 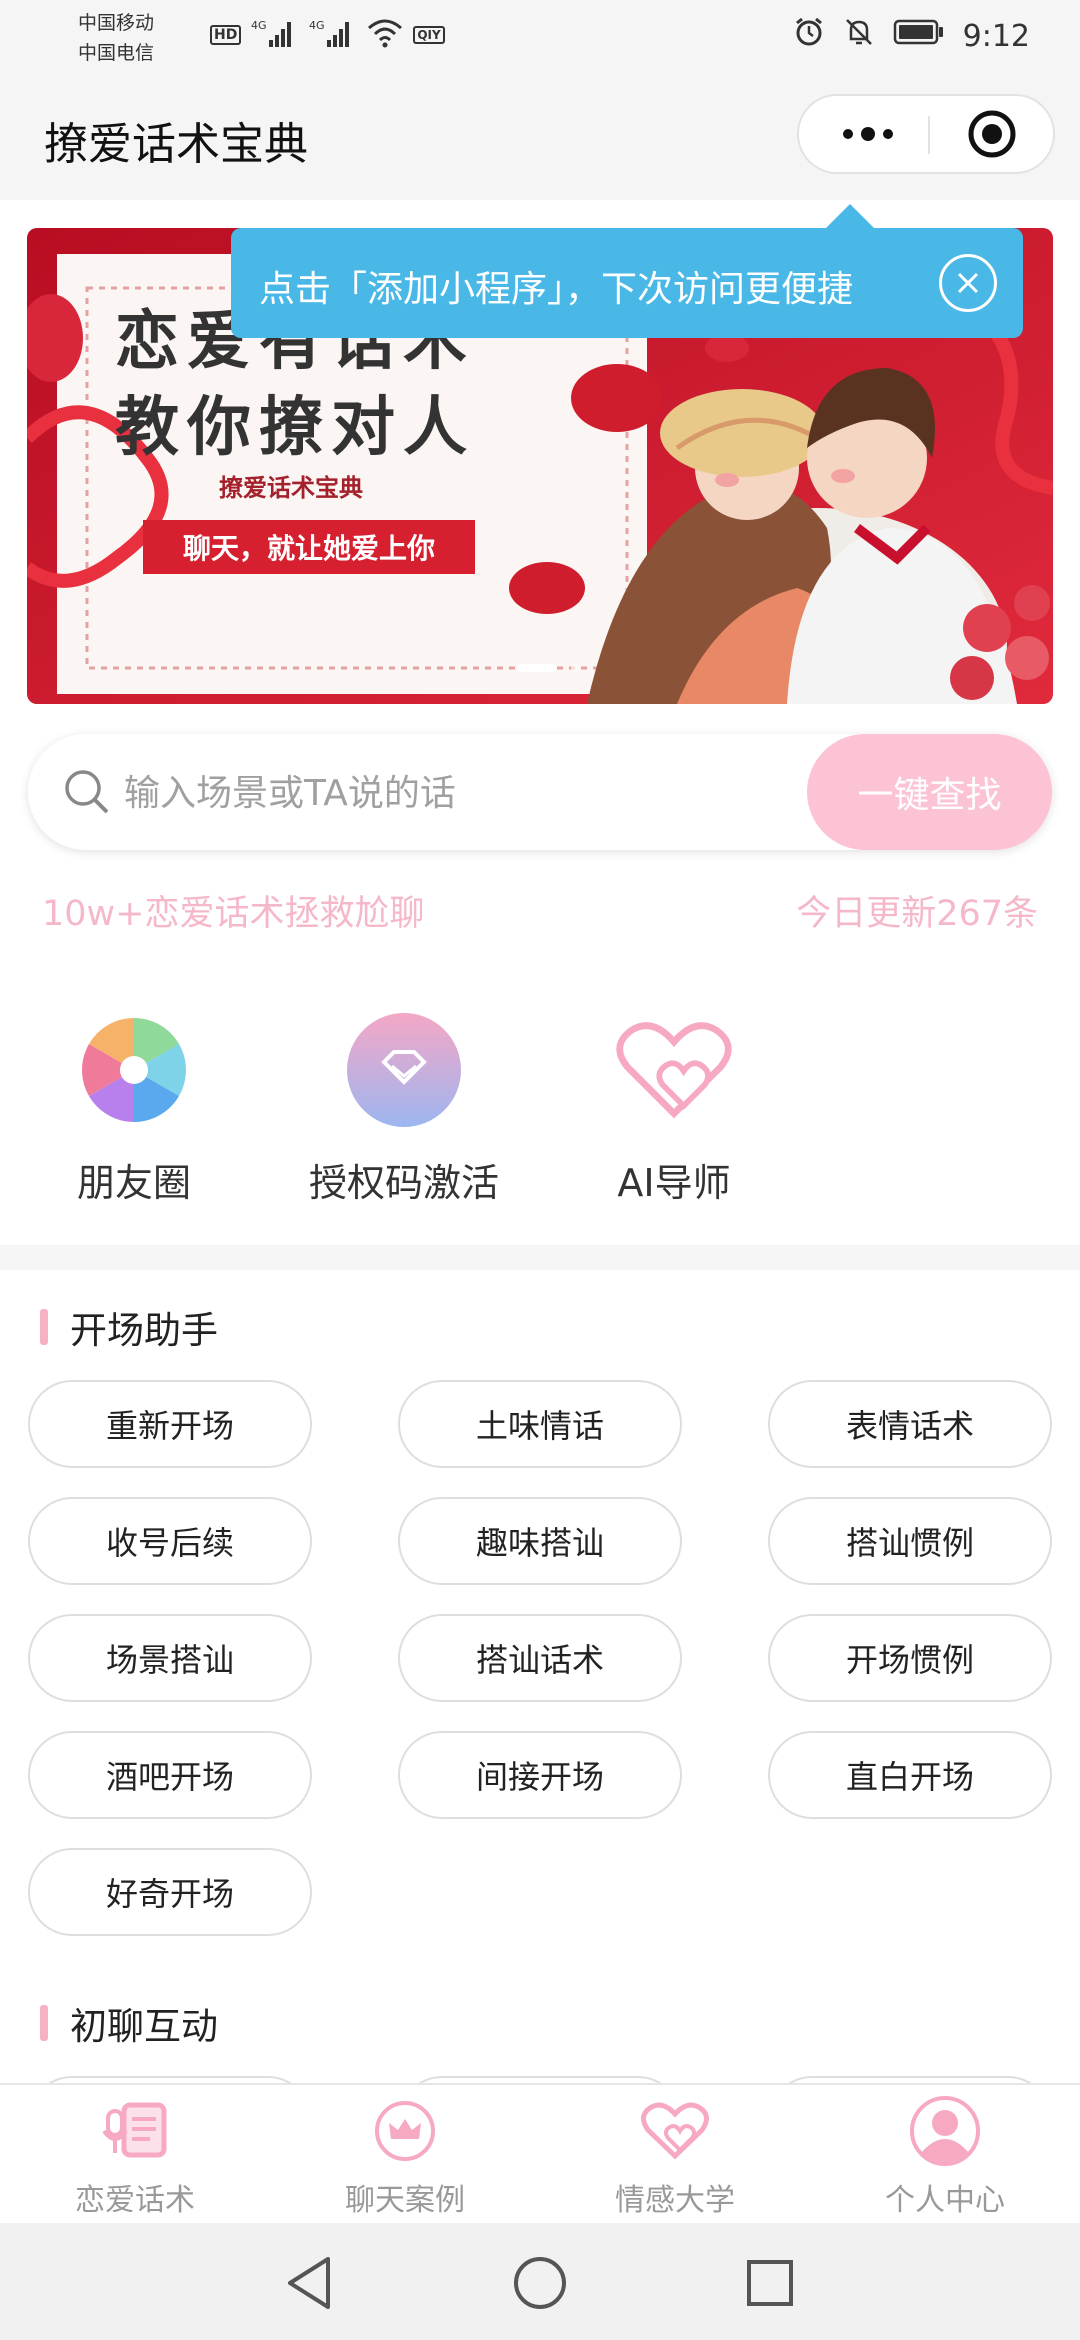 I want to click on carousel-dots, so click(x=548, y=668).